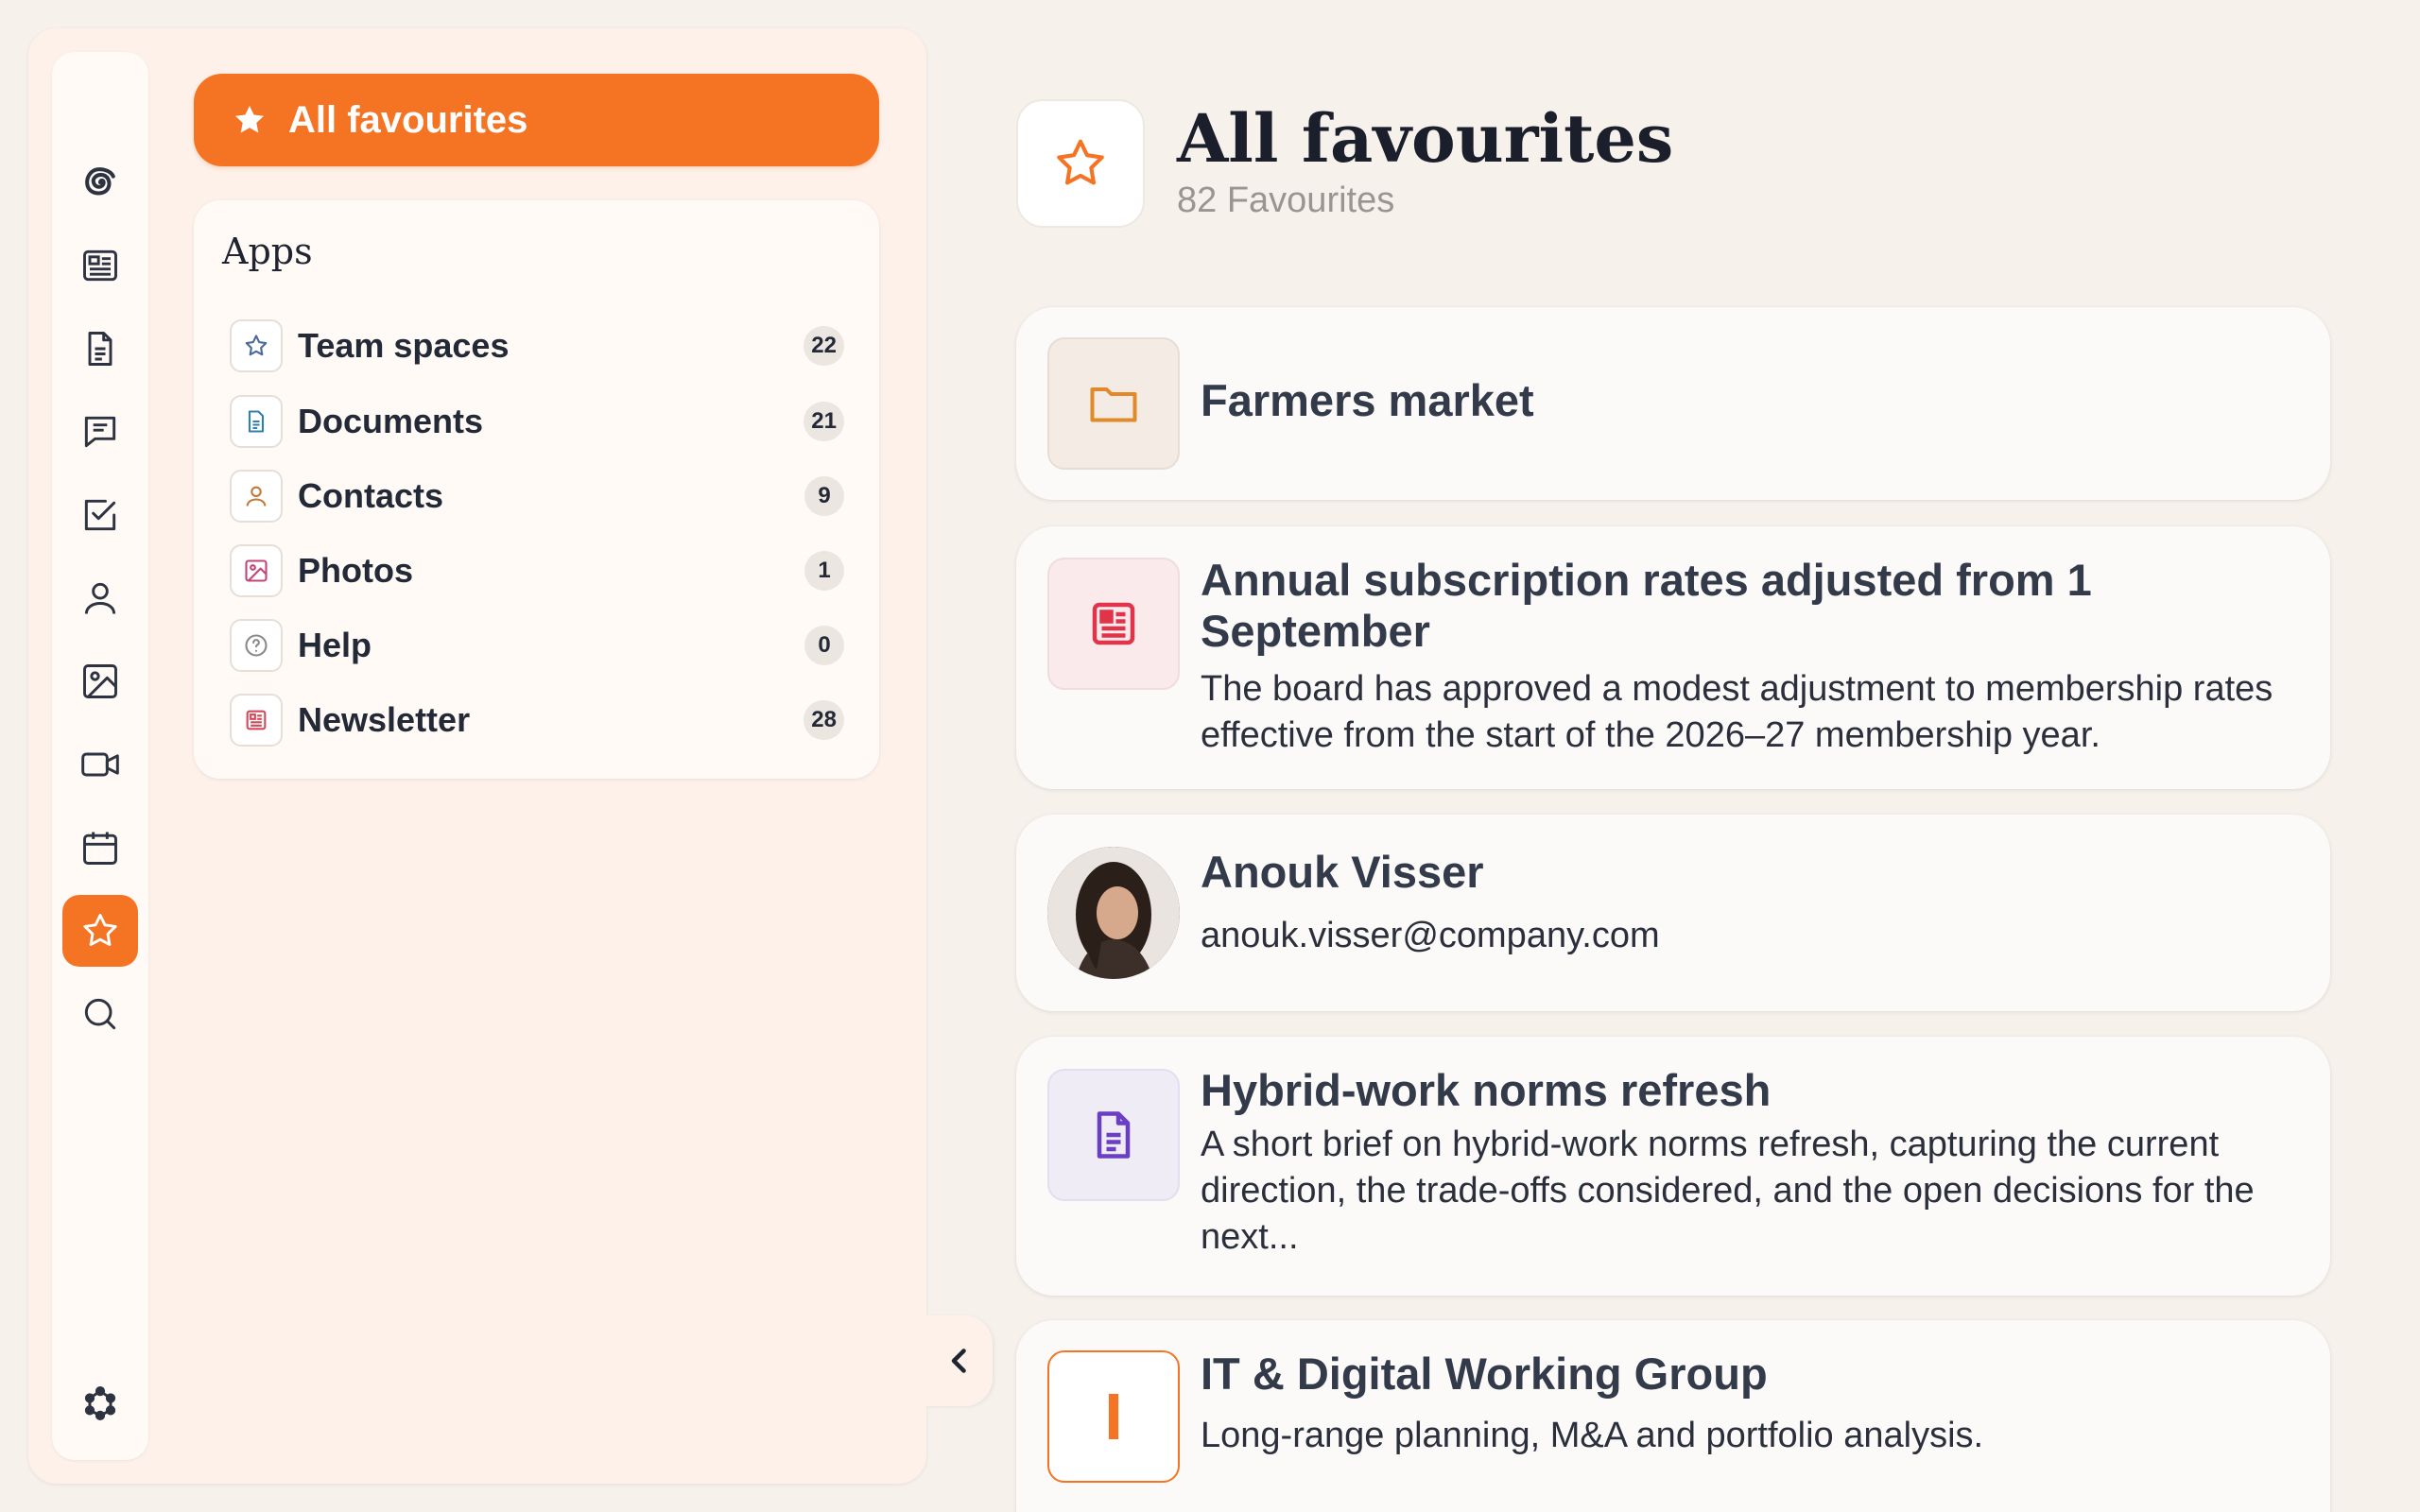  I want to click on app-label: Contacts, so click(371, 495).